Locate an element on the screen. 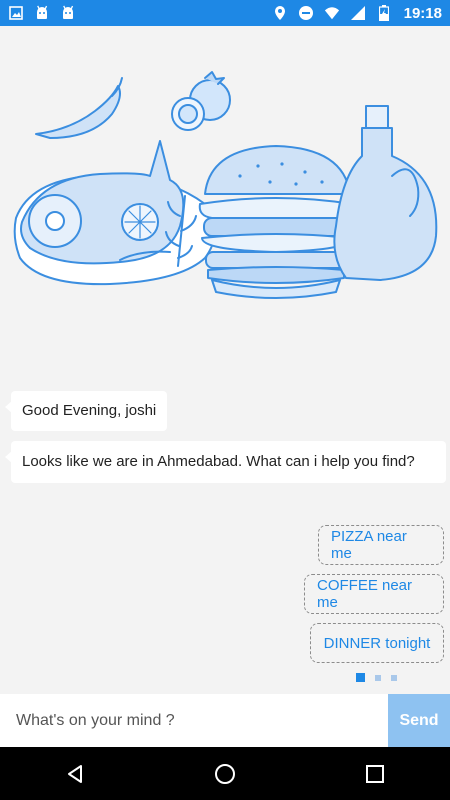 The image size is (450, 800). message-input is located at coordinates (194, 720).